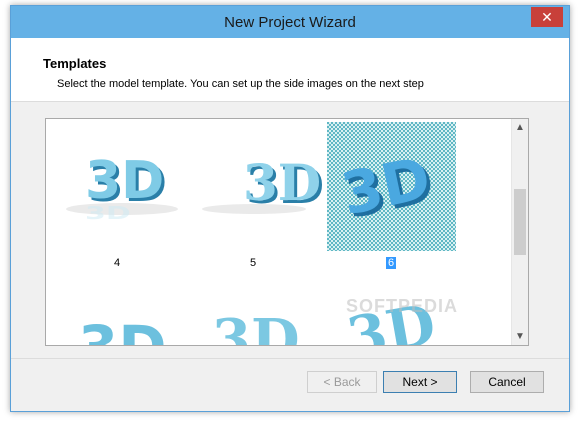 This screenshot has height=432, width=582. I want to click on footer-divider, so click(290, 358).